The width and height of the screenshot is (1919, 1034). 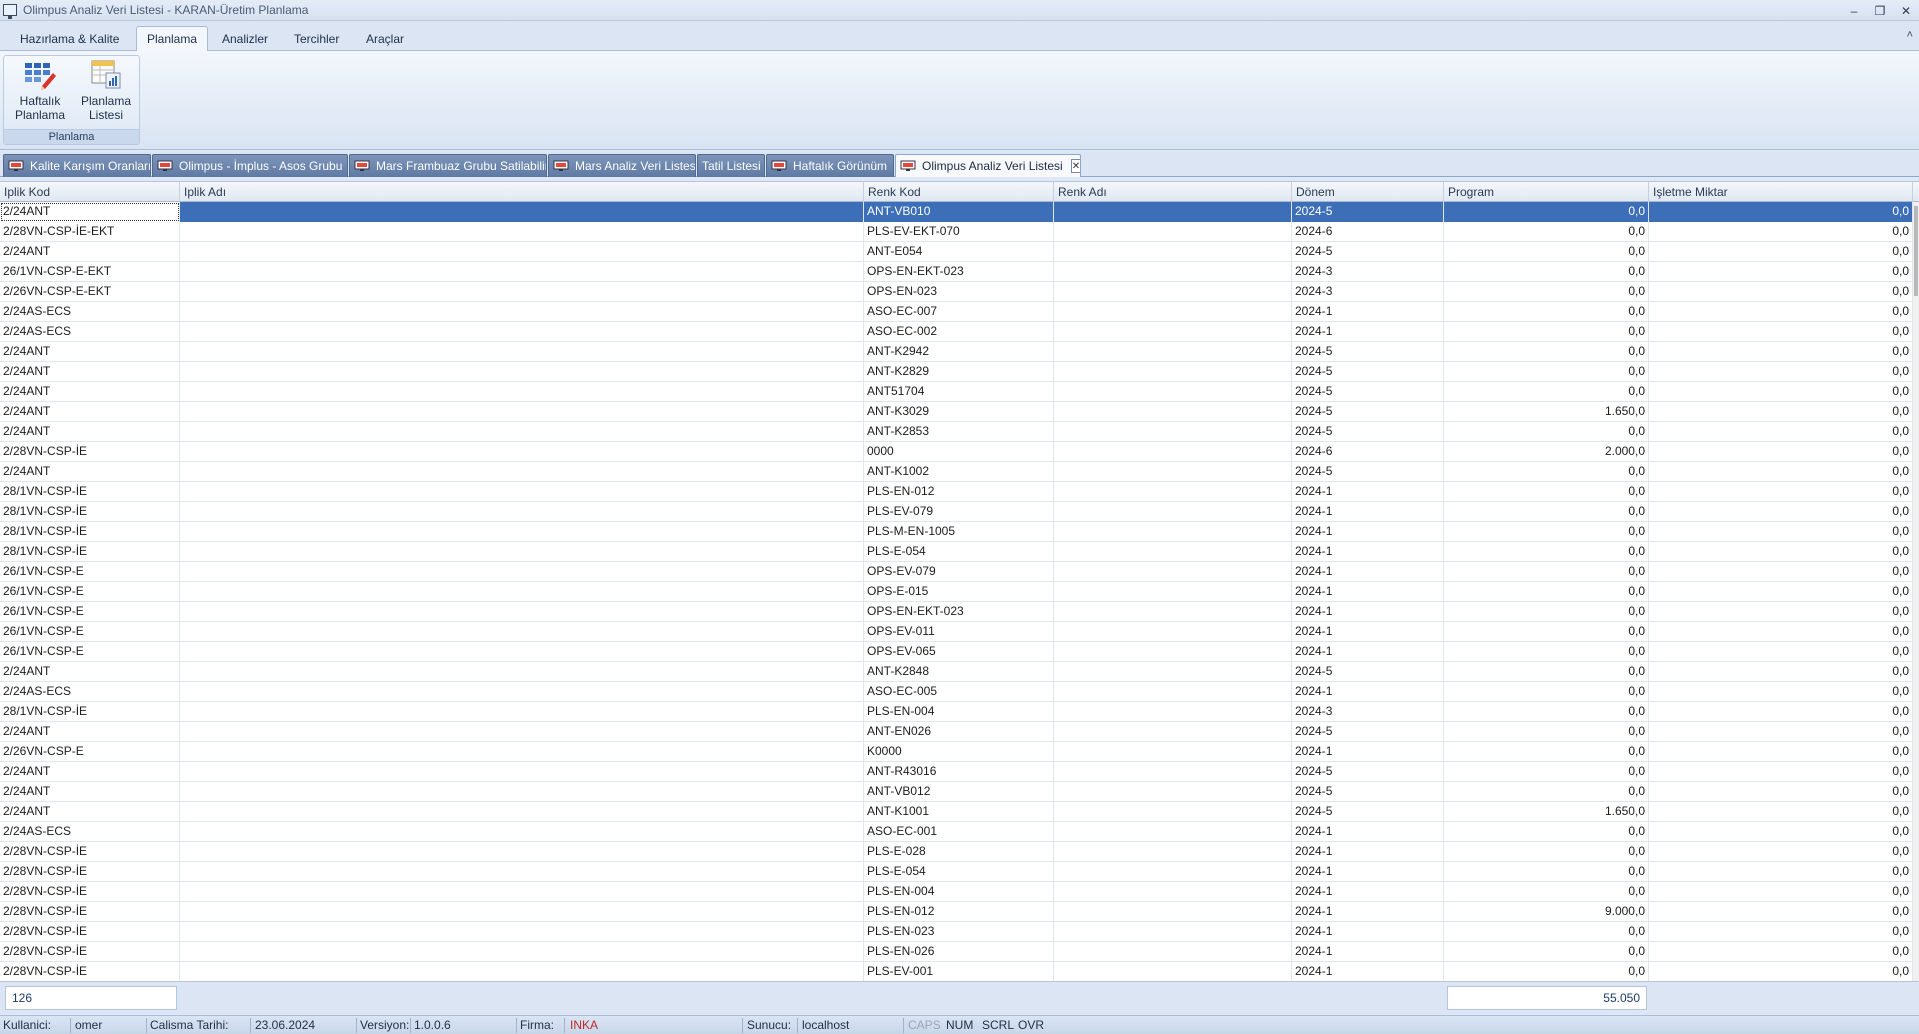 What do you see at coordinates (959, 652) in the screenshot?
I see `table-cell: OPS-EV-065` at bounding box center [959, 652].